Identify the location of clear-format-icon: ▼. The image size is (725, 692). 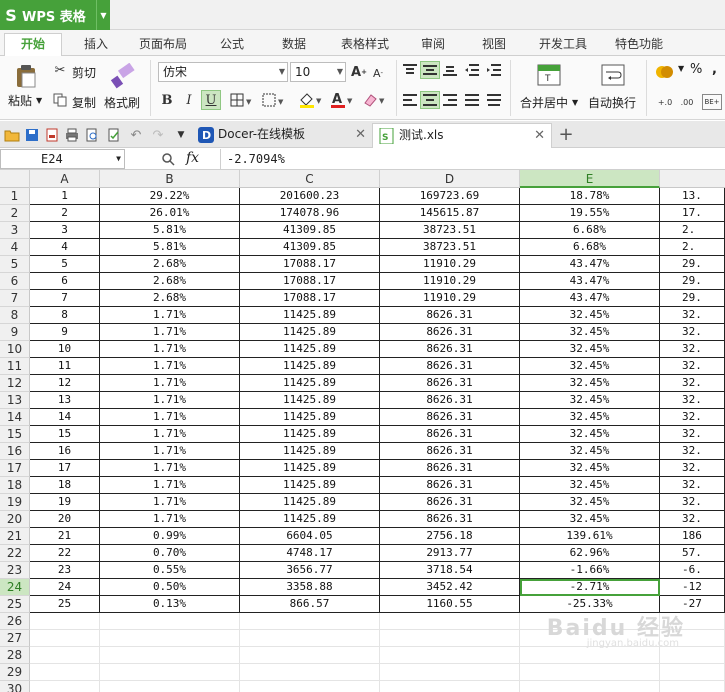
(374, 100).